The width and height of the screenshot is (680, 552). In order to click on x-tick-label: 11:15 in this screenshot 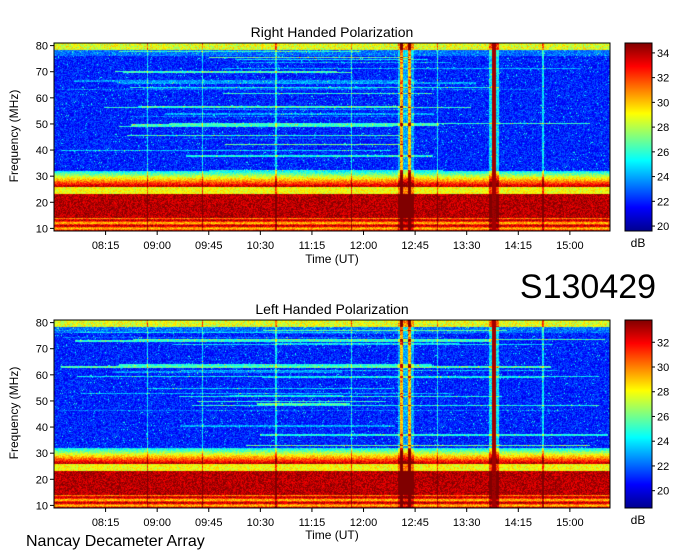, I will do `click(312, 246)`.